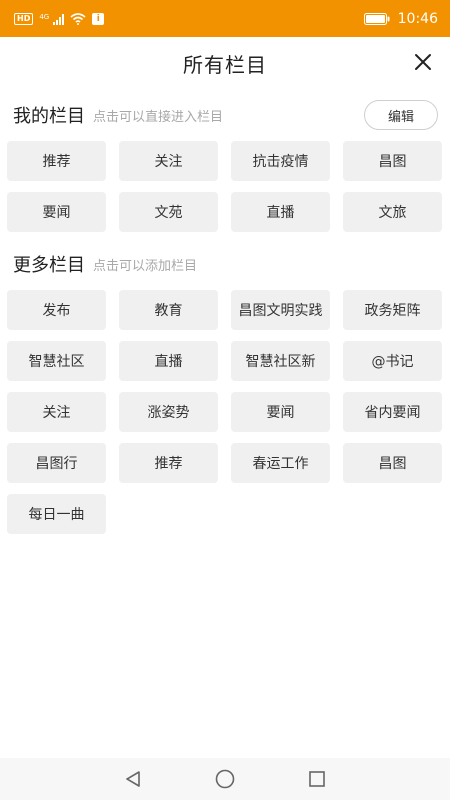 The width and height of the screenshot is (450, 800). Describe the element at coordinates (225, 18) in the screenshot. I see `status-bar: HD 4G i 10:46` at that location.